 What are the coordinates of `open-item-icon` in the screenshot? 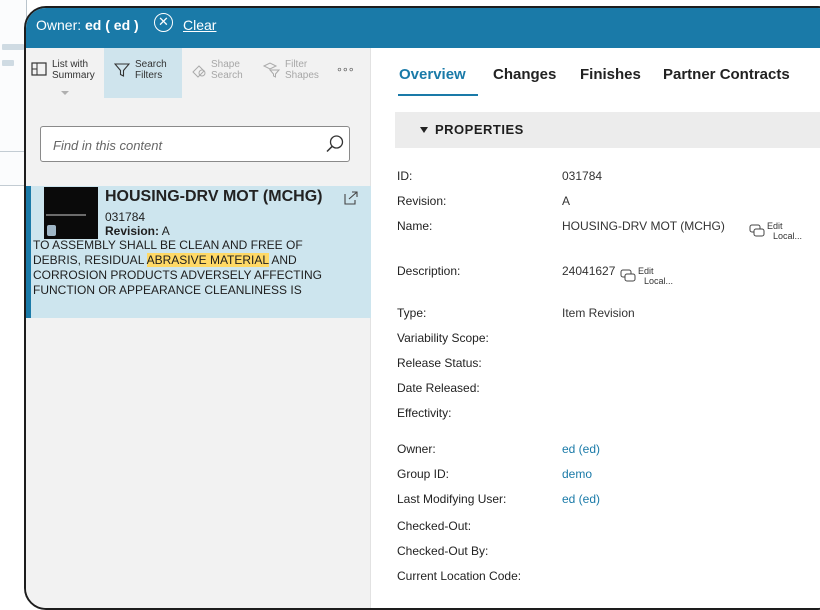 It's located at (351, 198).